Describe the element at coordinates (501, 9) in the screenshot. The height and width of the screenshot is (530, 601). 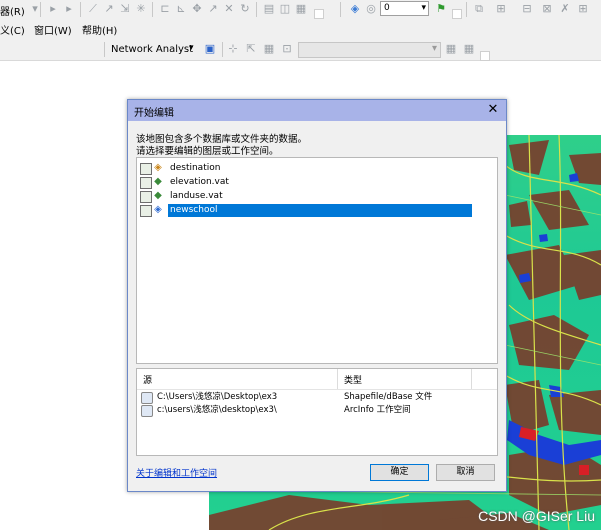
I see `add-control-points-icon: ⊞` at that location.